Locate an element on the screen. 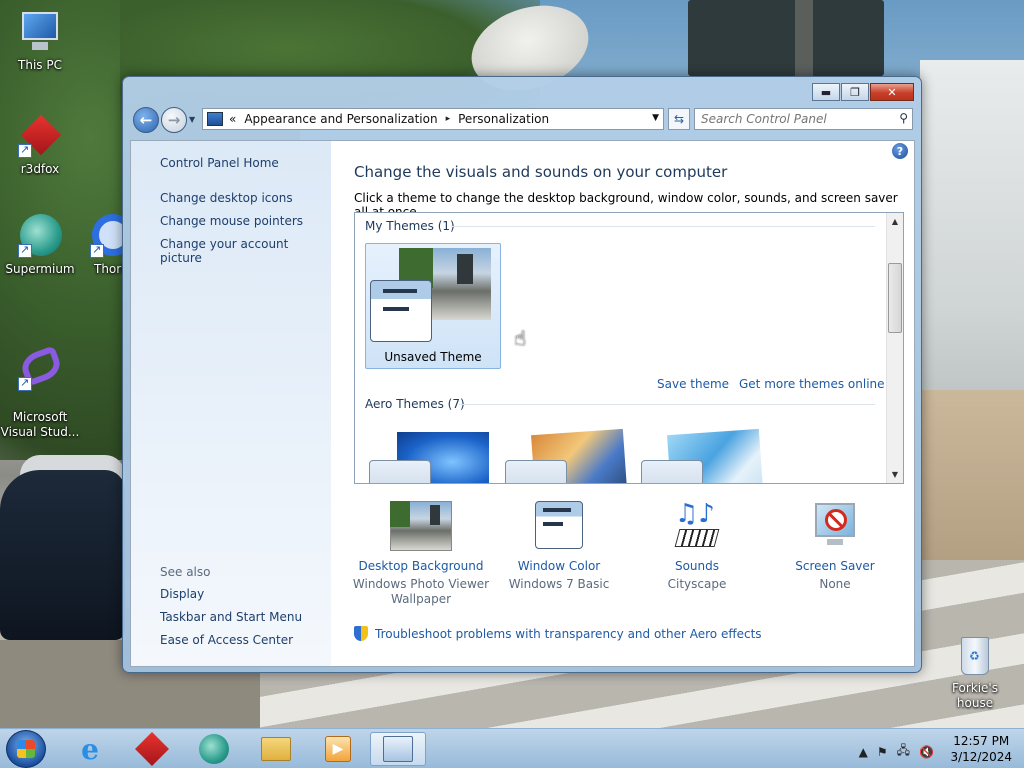 This screenshot has height=768, width=1024. window-titlebar: ▬ ❐ ✕ is located at coordinates (522, 92).